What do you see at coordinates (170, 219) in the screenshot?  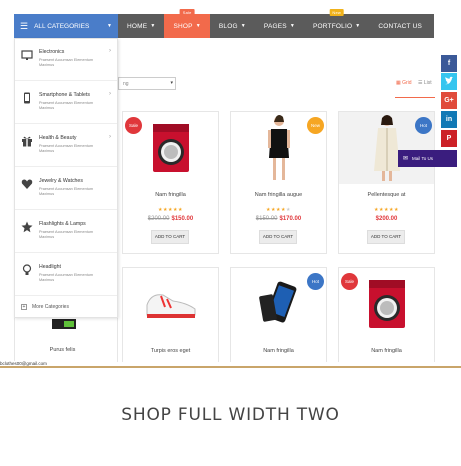 I see `product-price: $200.00 $150.00` at bounding box center [170, 219].